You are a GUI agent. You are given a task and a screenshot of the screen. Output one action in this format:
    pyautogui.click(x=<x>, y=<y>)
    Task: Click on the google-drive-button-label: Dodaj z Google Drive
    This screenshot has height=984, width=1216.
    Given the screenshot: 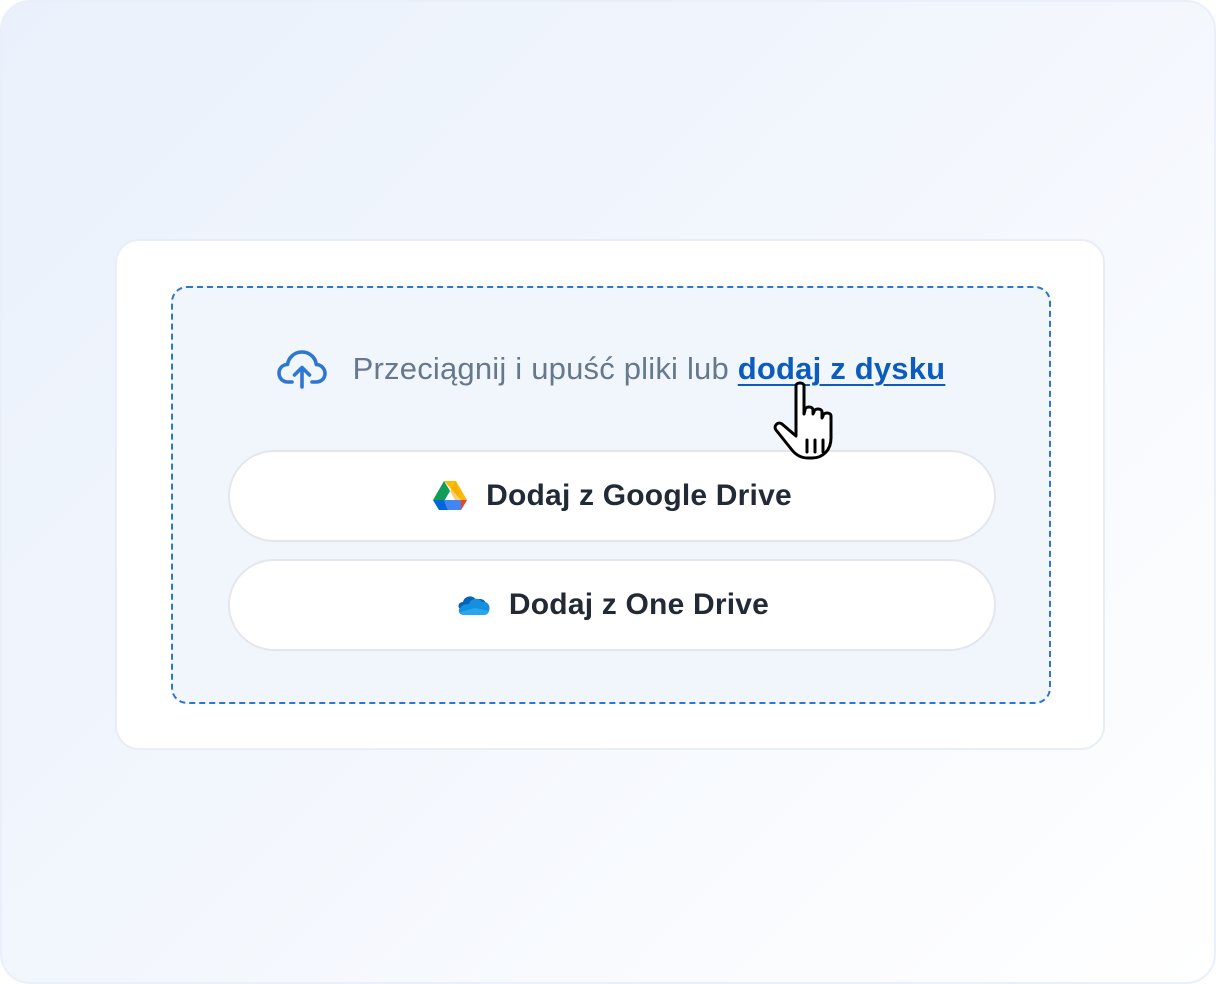 What is the action you would take?
    pyautogui.click(x=639, y=495)
    